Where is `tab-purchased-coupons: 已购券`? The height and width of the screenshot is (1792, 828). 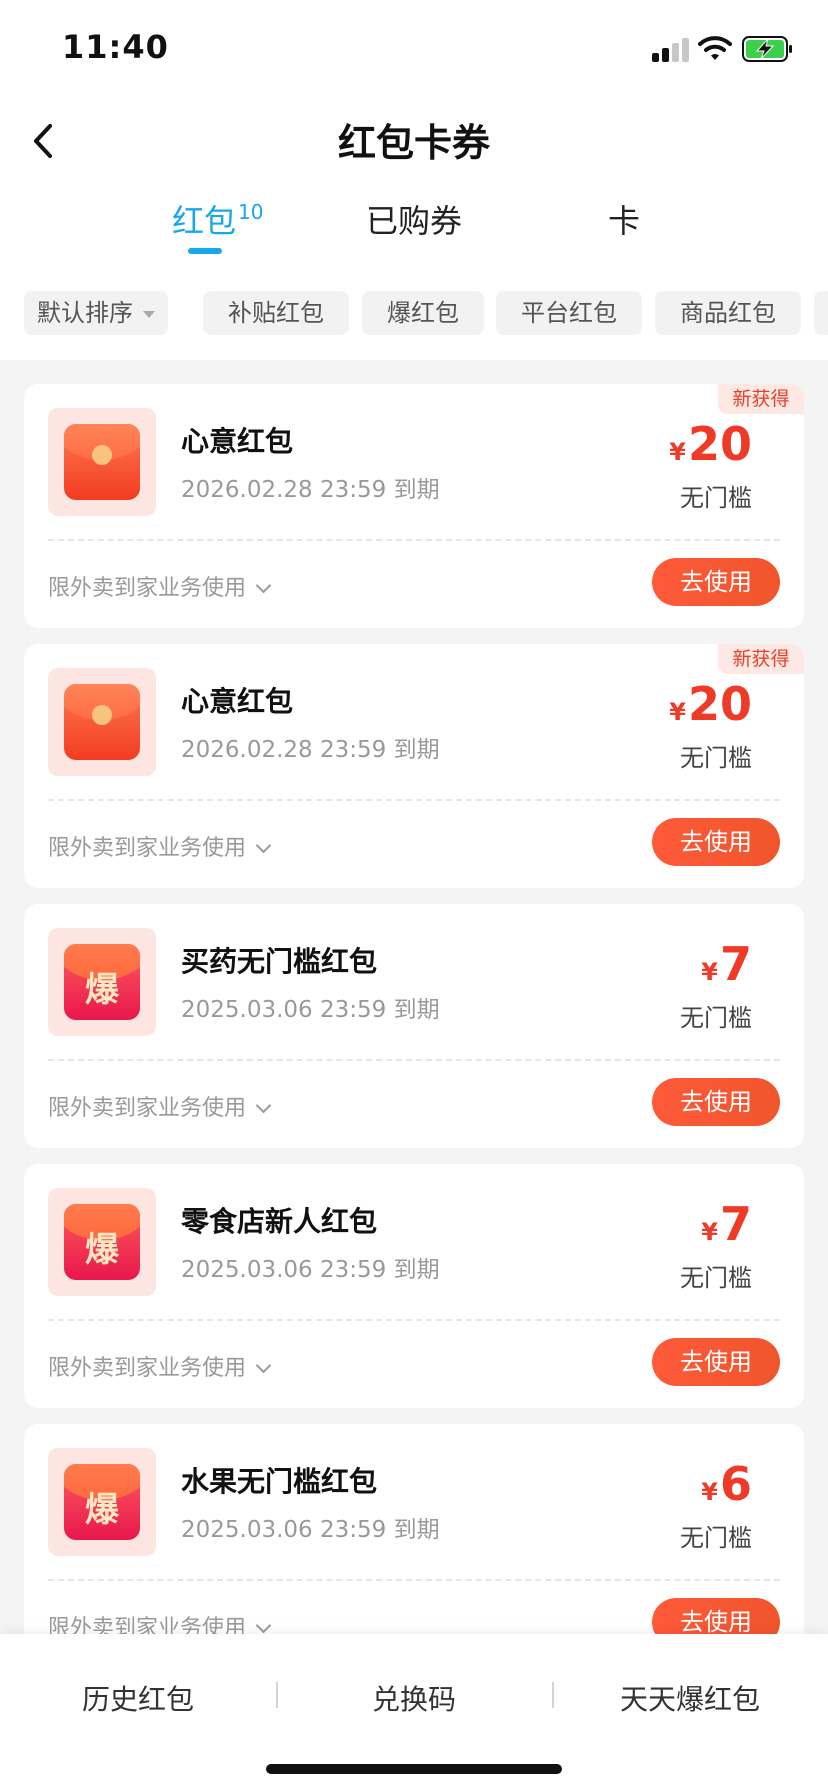
tab-purchased-coupons: 已购券 is located at coordinates (414, 219).